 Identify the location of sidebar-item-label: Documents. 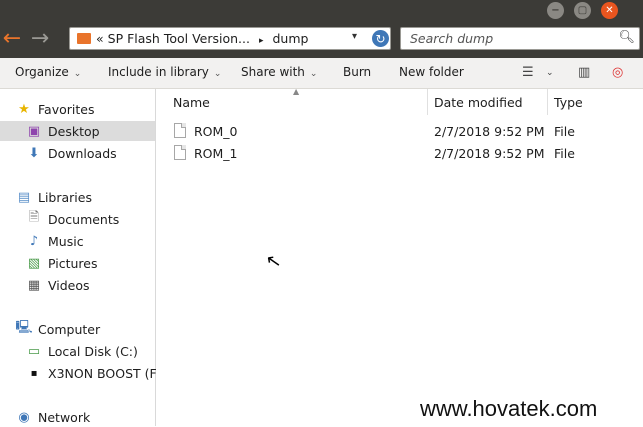
(84, 219).